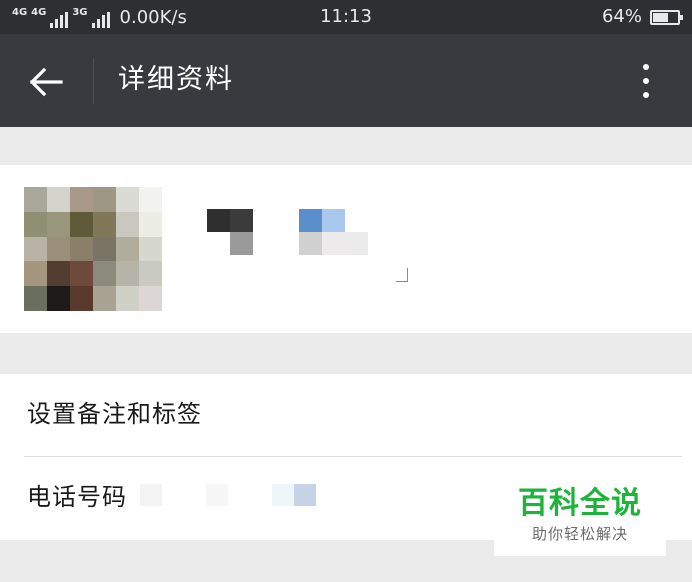 The width and height of the screenshot is (692, 582). I want to click on app-bar-divider, so click(93, 81).